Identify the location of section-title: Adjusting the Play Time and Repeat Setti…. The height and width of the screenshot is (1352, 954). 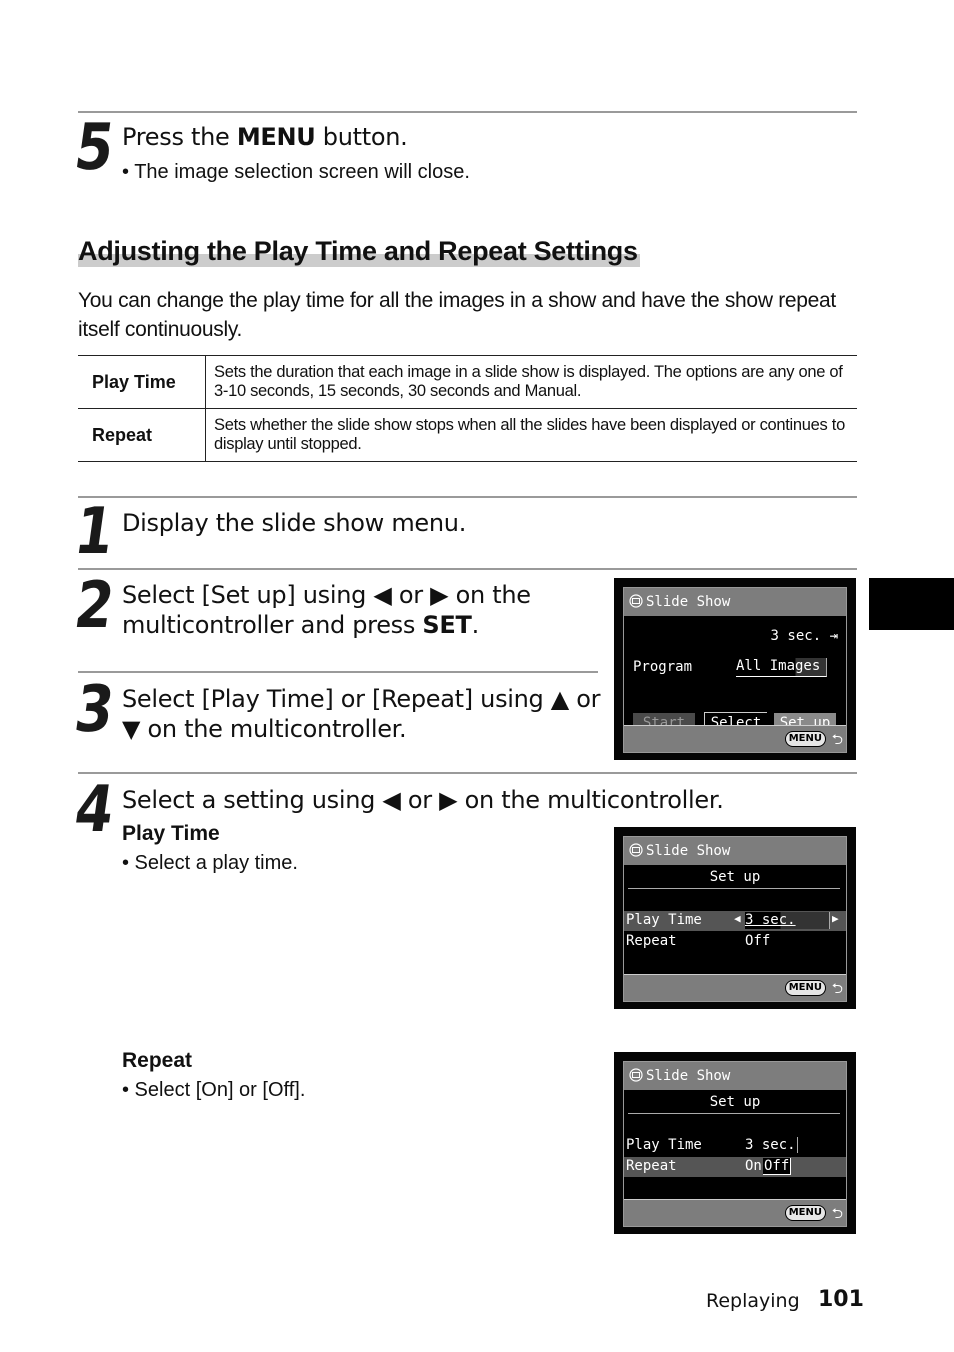
(359, 251).